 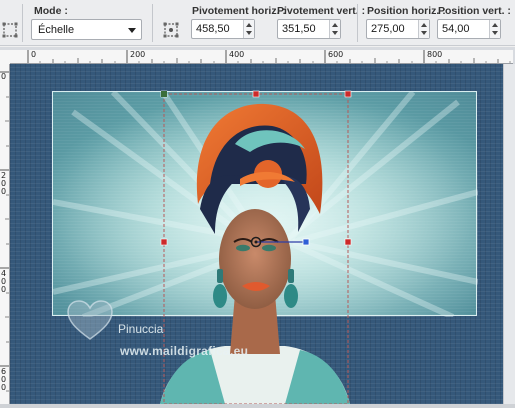 I want to click on position-vertical-value: 54,00, so click(x=456, y=29).